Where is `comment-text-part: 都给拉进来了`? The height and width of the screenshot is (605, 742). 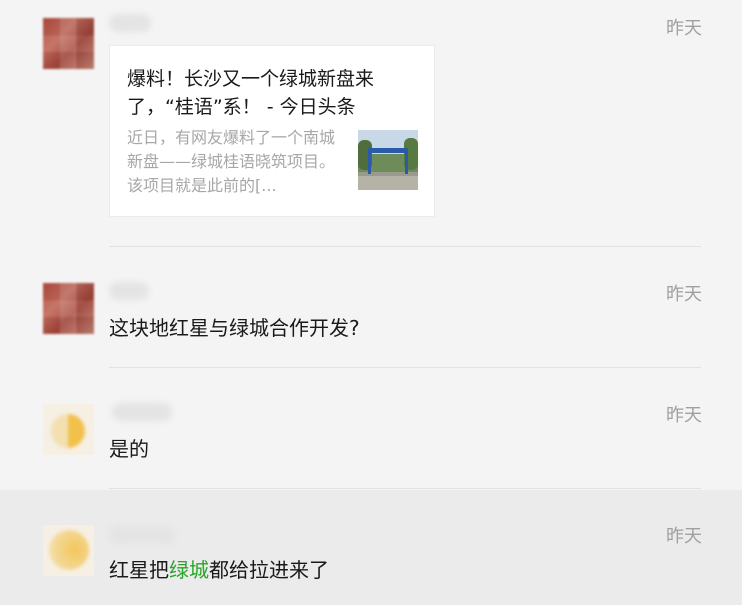
comment-text-part: 都给拉进来了 is located at coordinates (269, 570).